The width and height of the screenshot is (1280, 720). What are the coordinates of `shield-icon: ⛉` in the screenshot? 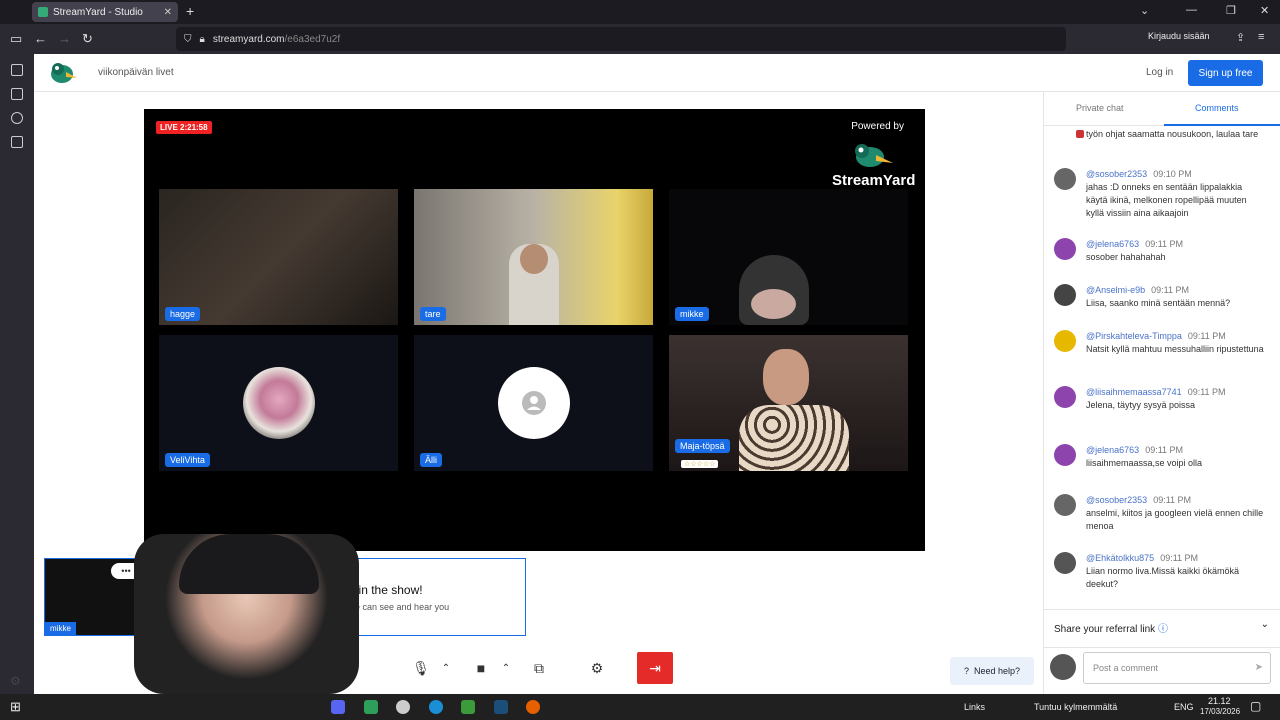 It's located at (188, 39).